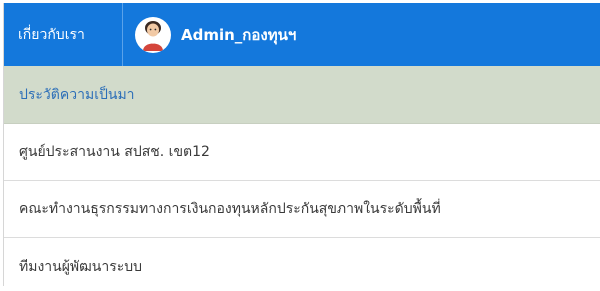 The width and height of the screenshot is (600, 291). I want to click on nav-about-us: เกี่ยวกับเรา, so click(63, 34).